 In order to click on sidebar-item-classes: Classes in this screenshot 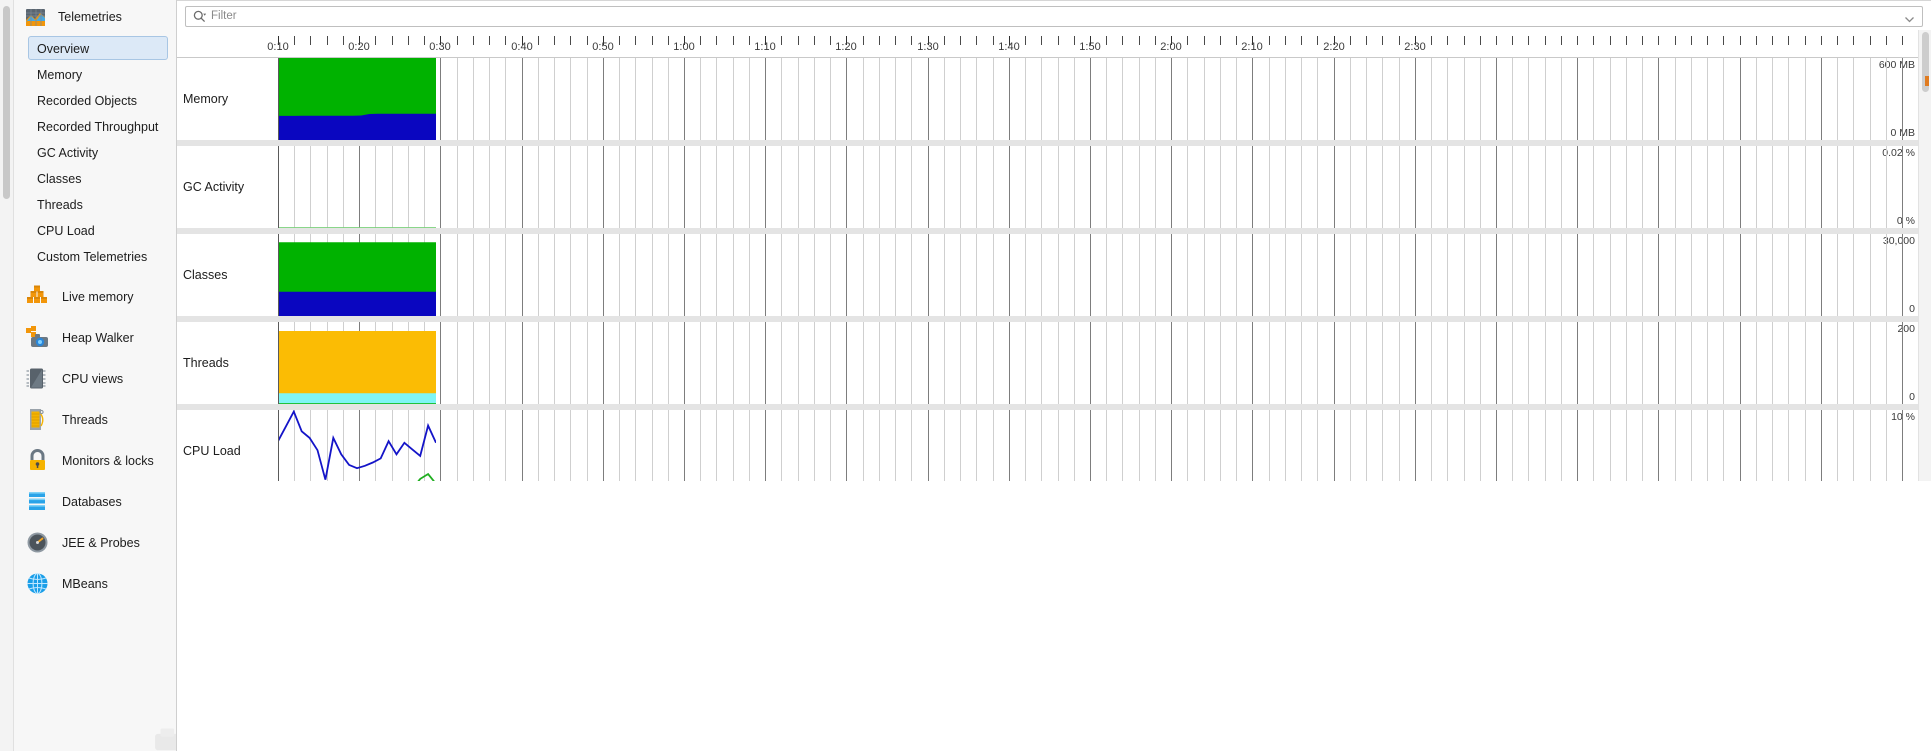, I will do `click(98, 178)`.